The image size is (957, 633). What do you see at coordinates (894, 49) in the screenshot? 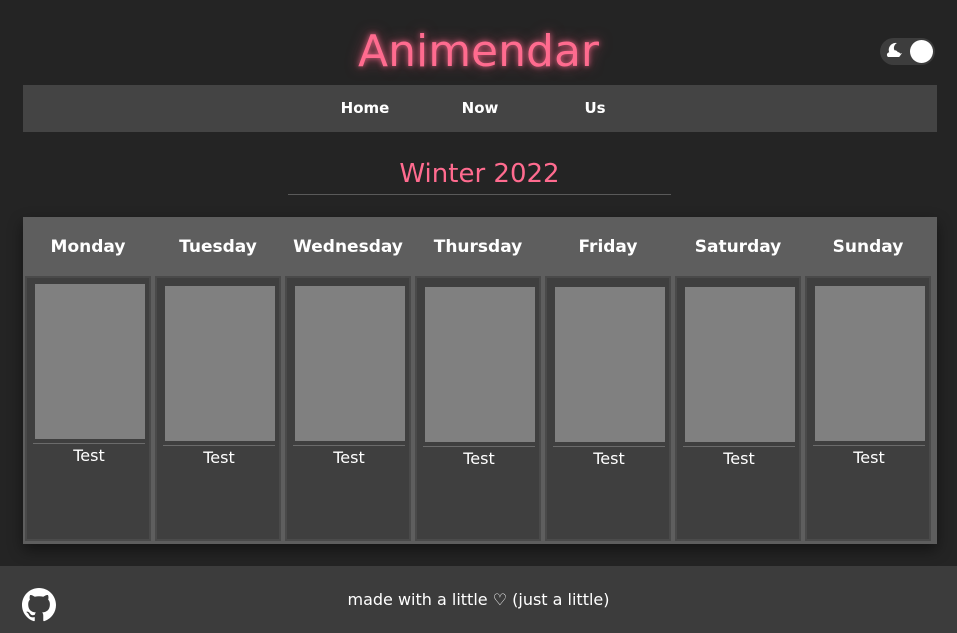
I see `moon-cloud-icon` at bounding box center [894, 49].